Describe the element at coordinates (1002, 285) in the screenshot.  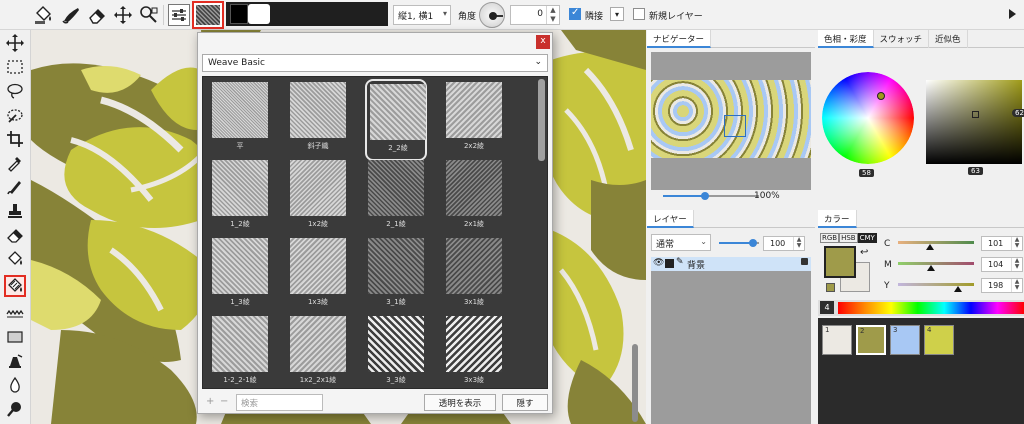
I see `channel-y-input: 198 ▲ ▼` at that location.